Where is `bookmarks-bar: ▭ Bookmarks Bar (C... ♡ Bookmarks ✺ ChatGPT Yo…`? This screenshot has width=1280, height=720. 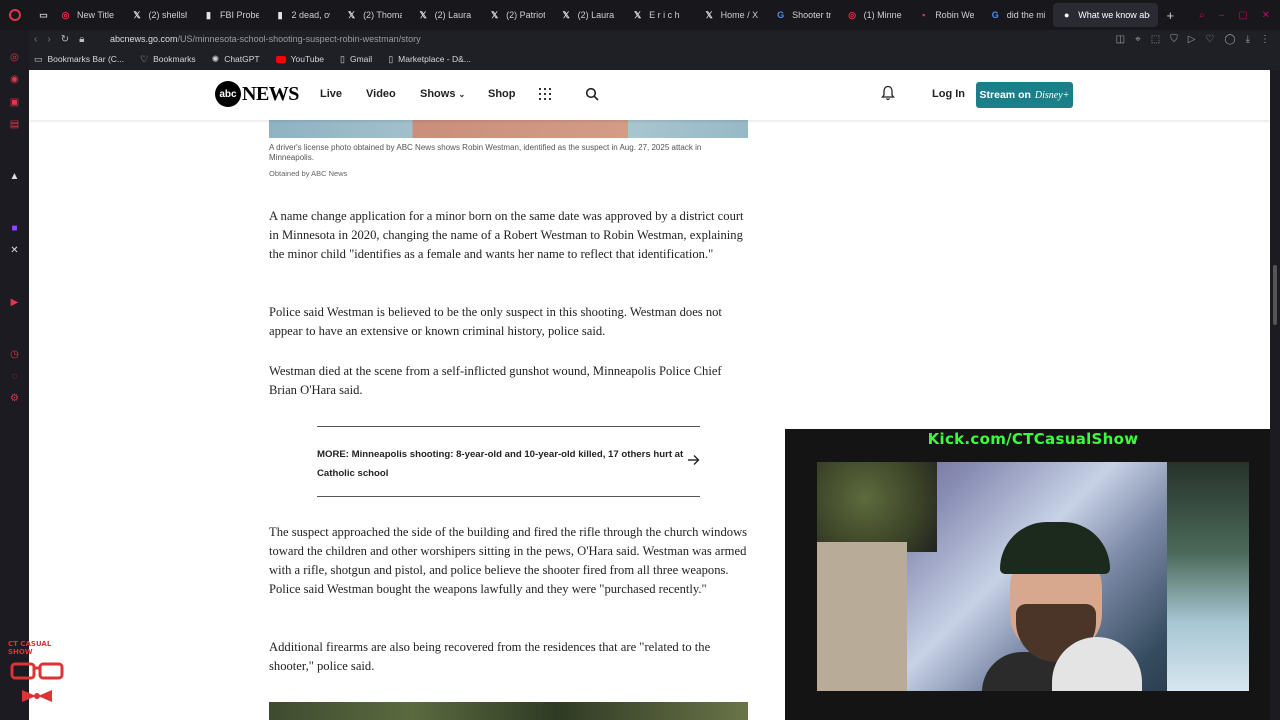
bookmarks-bar: ▭ Bookmarks Bar (C... ♡ Bookmarks ✺ ChatGPT Yo… is located at coordinates (640, 59).